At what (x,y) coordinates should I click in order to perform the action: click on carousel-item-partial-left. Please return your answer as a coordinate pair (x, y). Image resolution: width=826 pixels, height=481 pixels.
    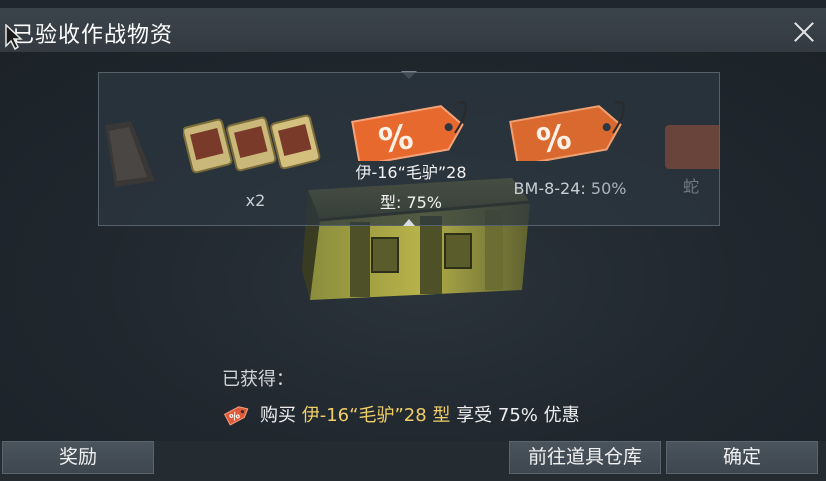
    Looking at the image, I should click on (130, 156).